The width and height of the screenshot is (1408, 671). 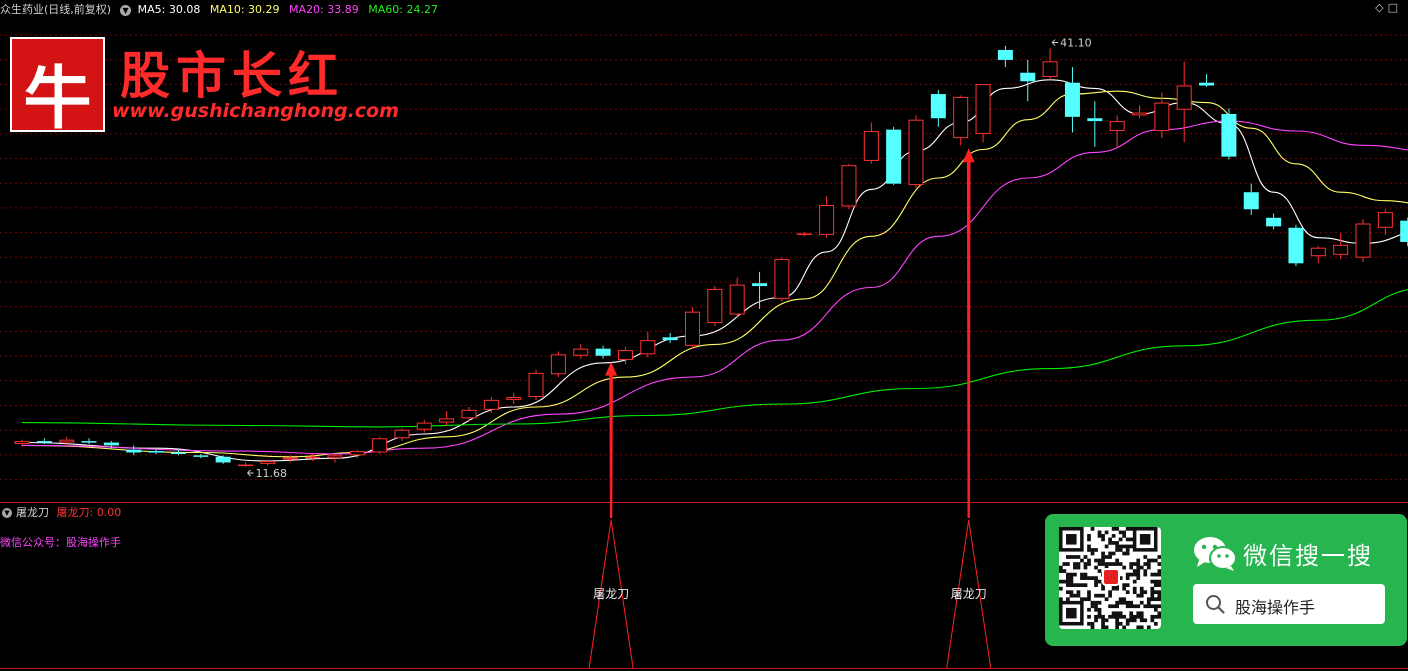 I want to click on wechat-icon, so click(x=1215, y=554).